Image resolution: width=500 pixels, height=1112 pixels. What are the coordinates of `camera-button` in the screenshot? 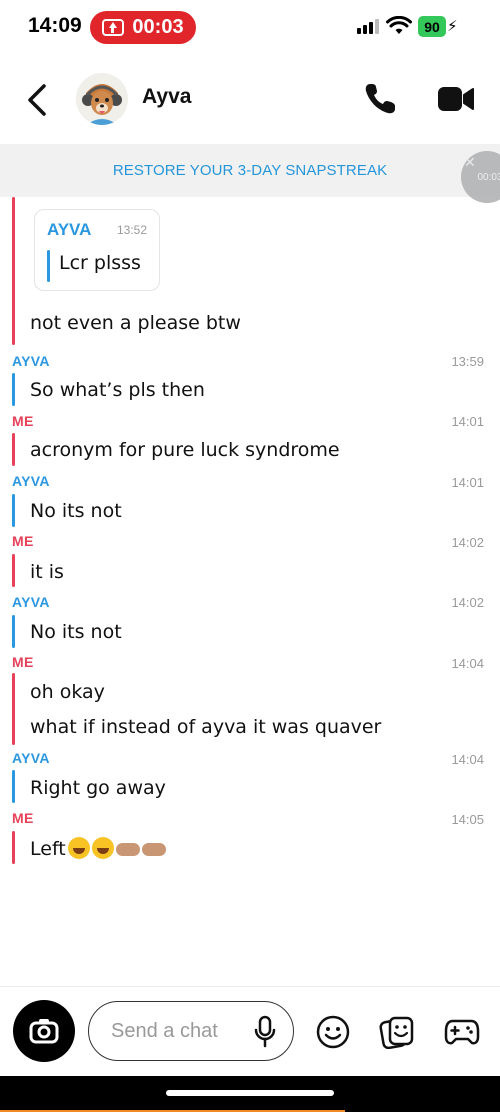 It's located at (44, 1031).